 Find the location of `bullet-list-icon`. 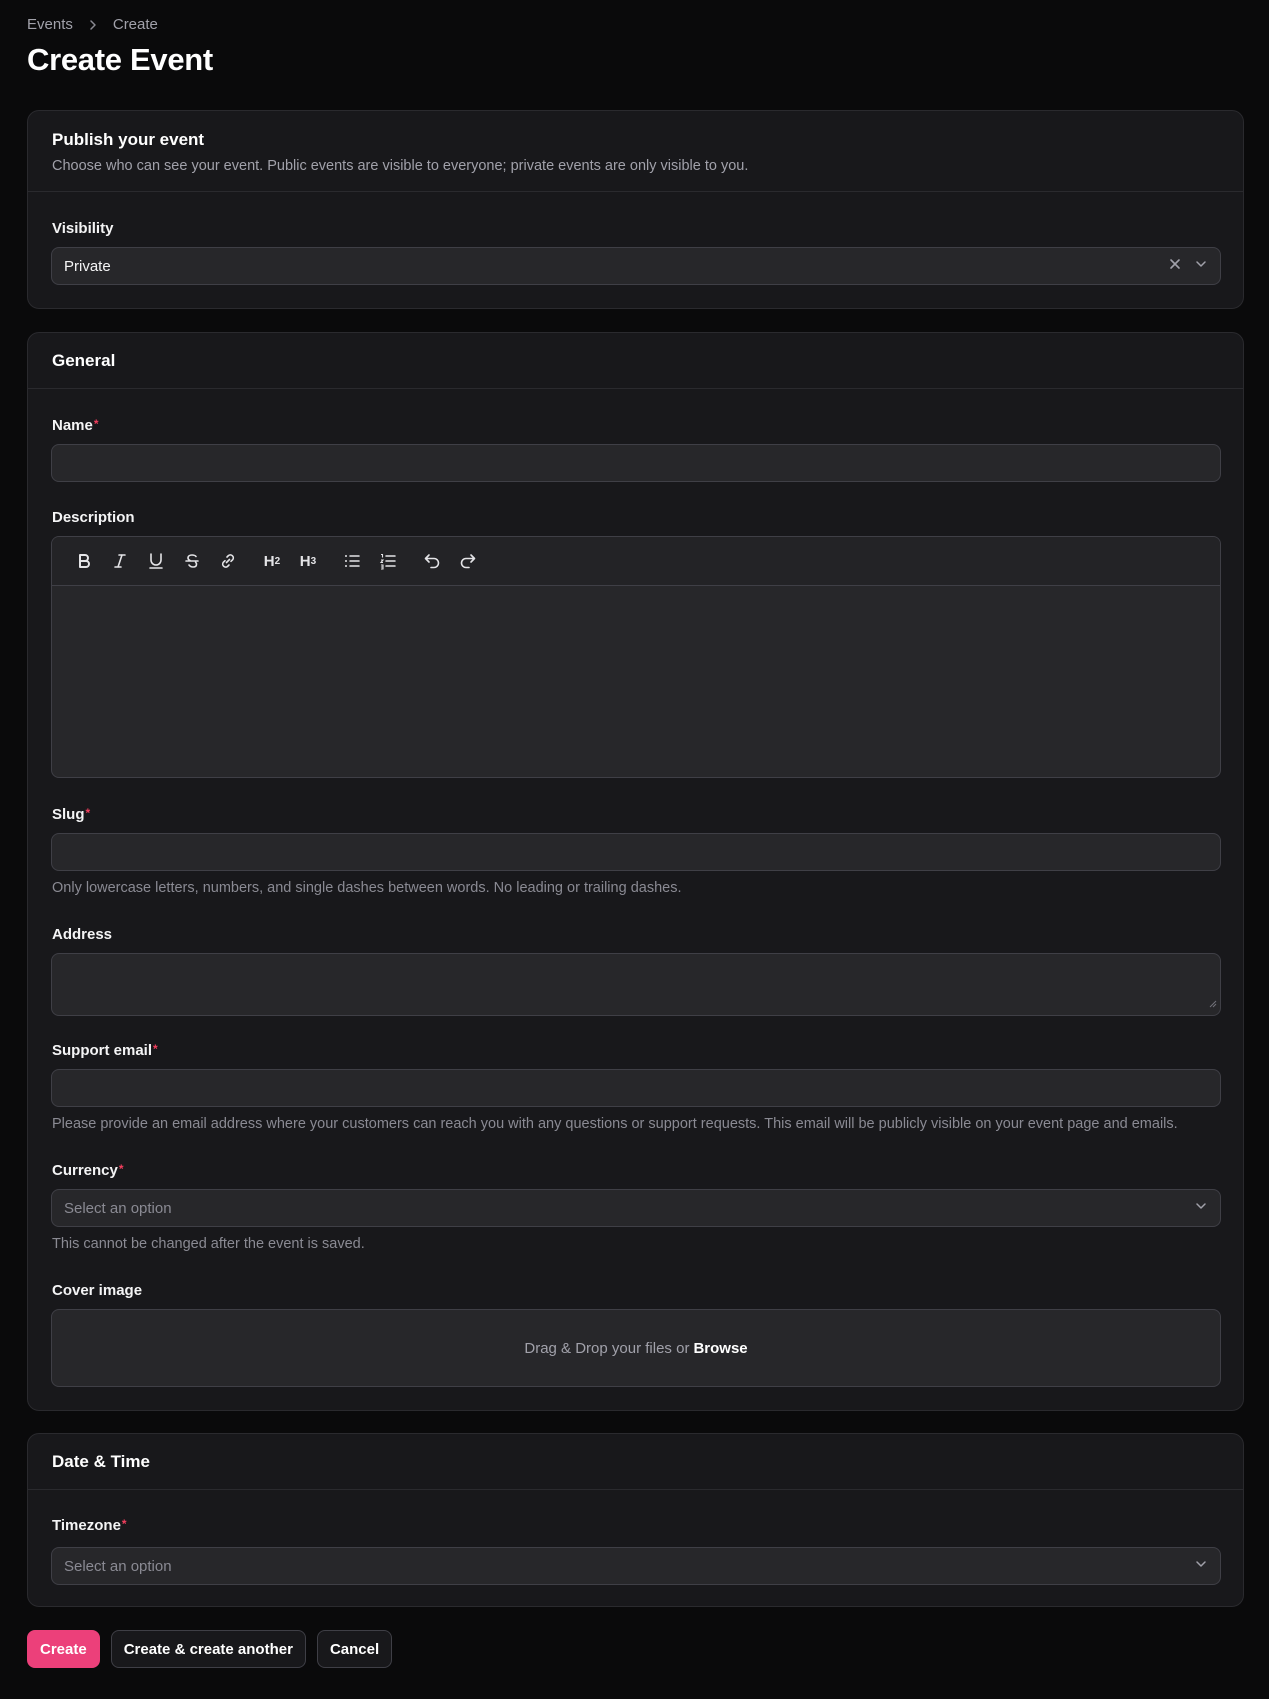

bullet-list-icon is located at coordinates (352, 561).